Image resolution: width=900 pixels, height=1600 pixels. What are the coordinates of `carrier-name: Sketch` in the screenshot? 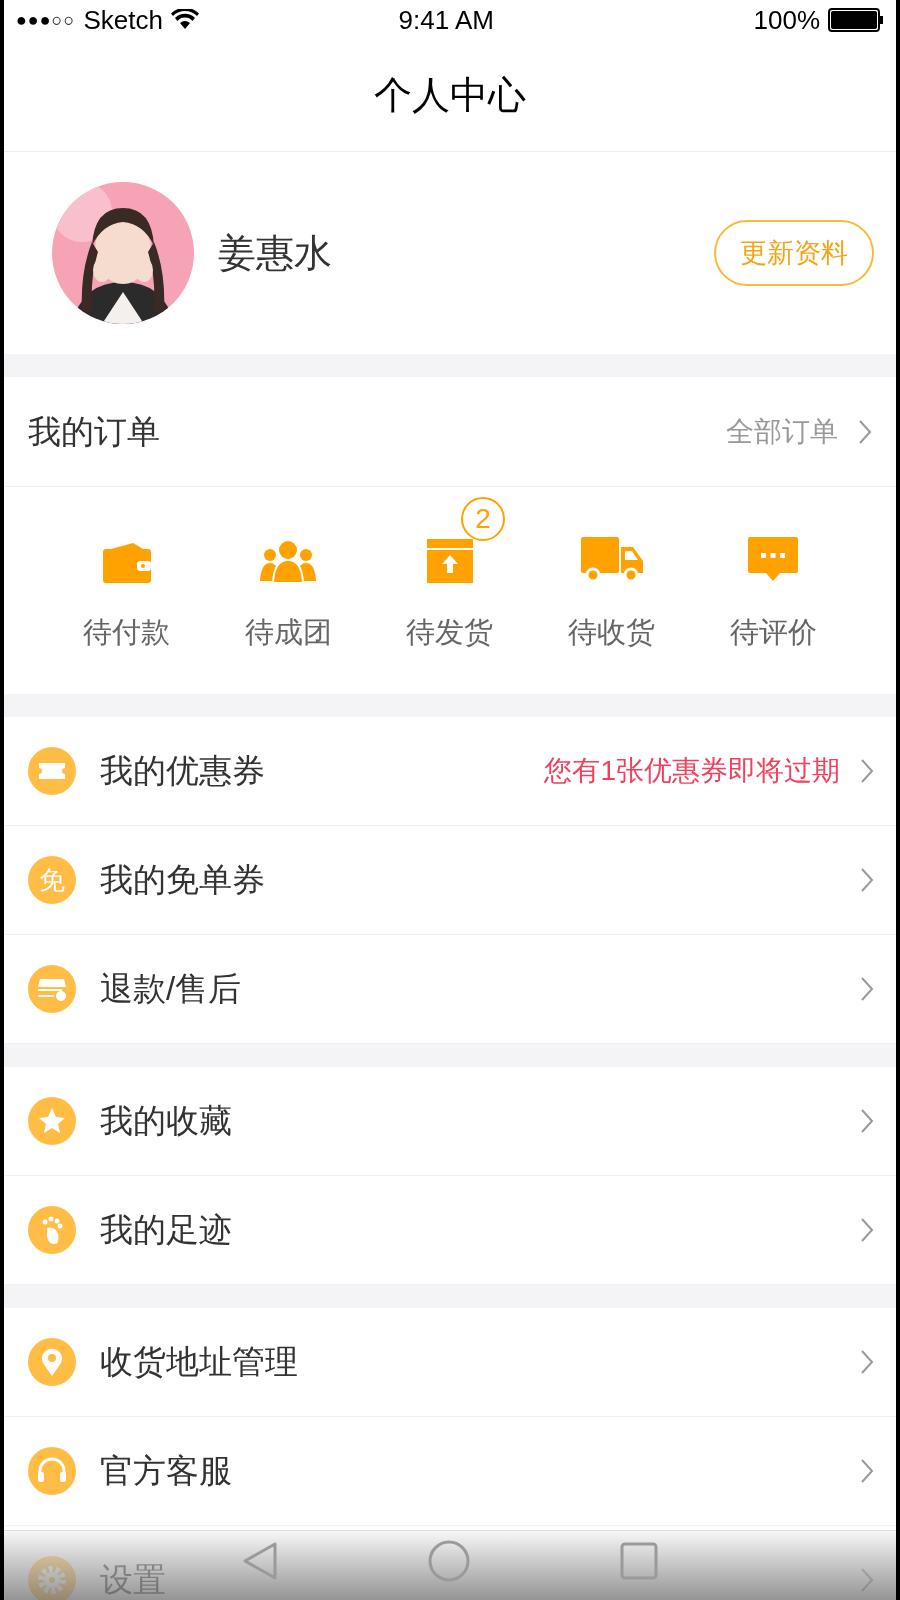 It's located at (123, 20).